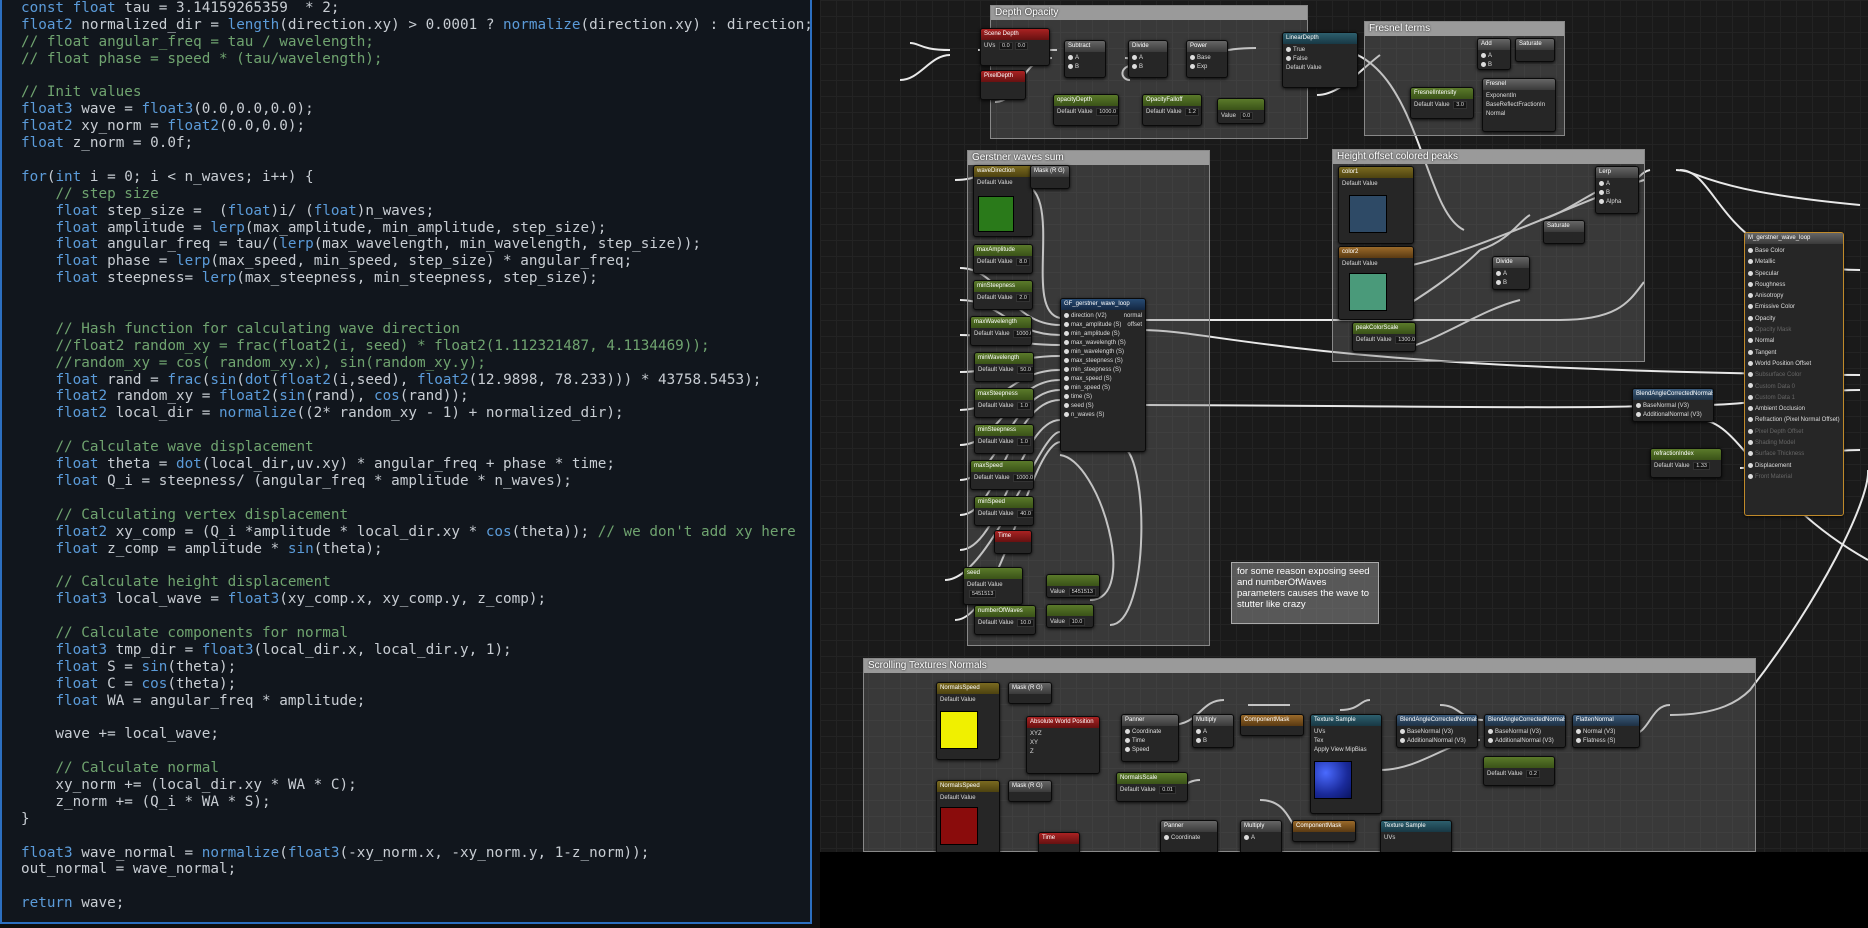  What do you see at coordinates (968, 721) in the screenshot?
I see `node-normals-speed: NormalsSpeed Default Value` at bounding box center [968, 721].